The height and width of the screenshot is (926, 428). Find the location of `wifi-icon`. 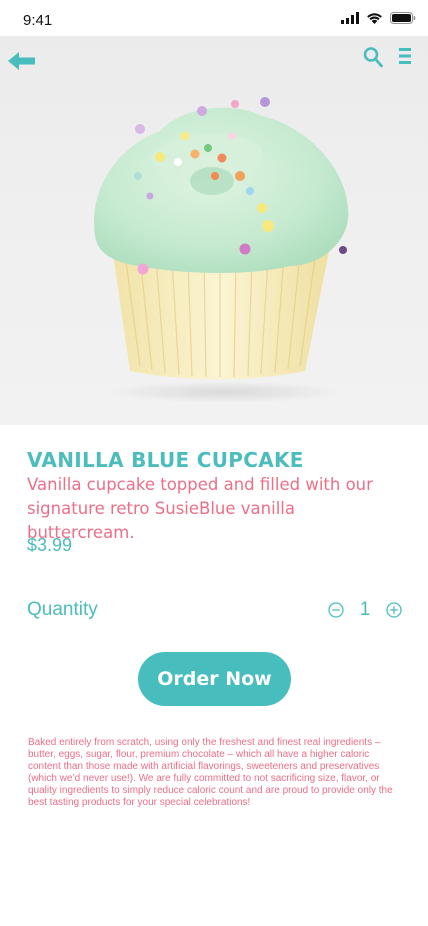

wifi-icon is located at coordinates (374, 18).